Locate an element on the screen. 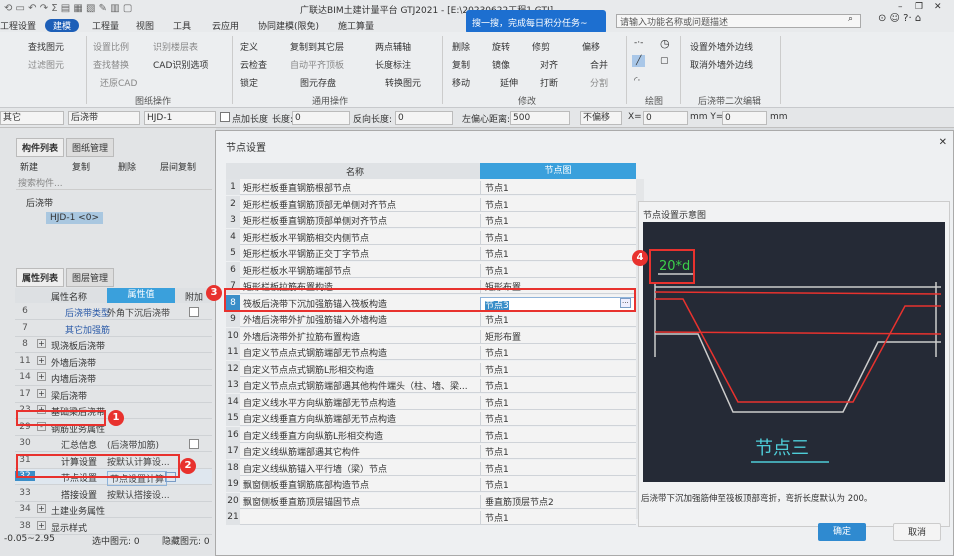  tab-property-list: 属性列表 is located at coordinates (40, 277).